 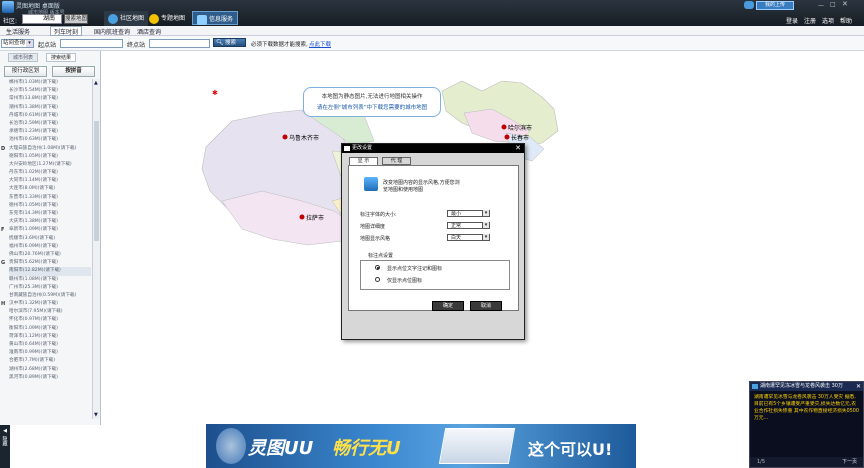 I want to click on list-item: 衡阳市(1.09M)(请下载), so click(x=50, y=329).